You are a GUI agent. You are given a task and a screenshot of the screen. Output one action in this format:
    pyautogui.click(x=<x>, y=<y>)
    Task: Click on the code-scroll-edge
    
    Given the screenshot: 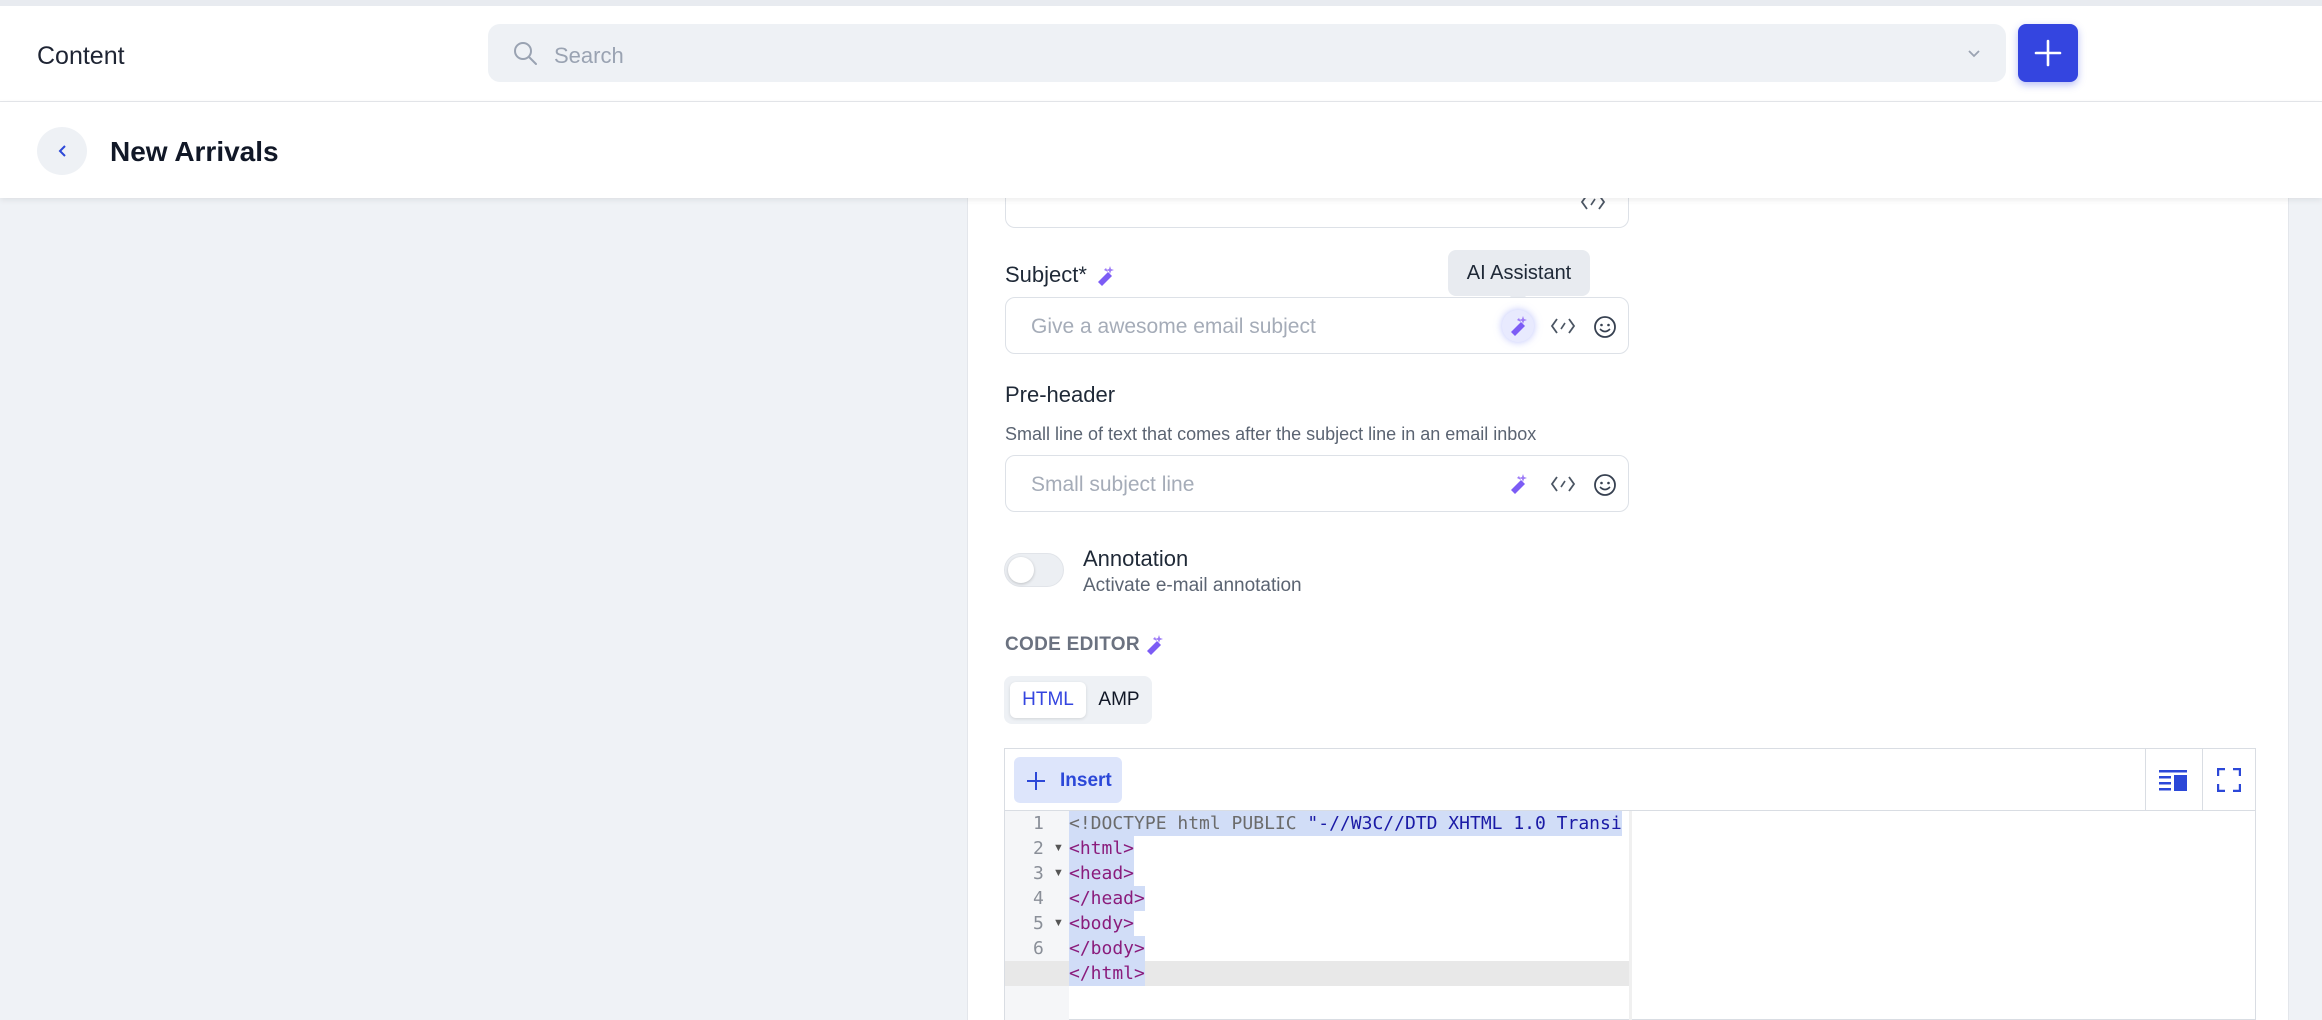 What is the action you would take?
    pyautogui.click(x=1630, y=915)
    